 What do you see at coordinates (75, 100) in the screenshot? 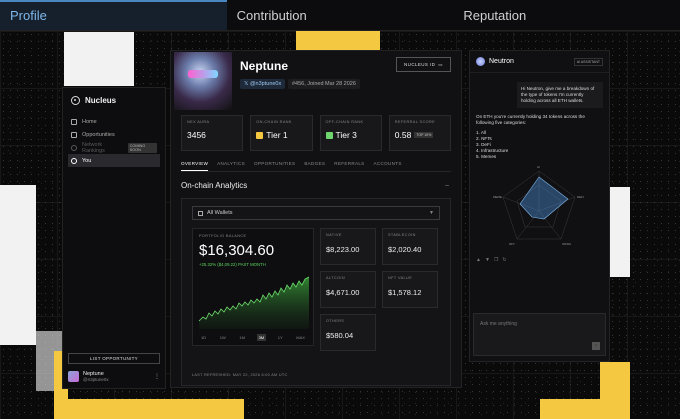
I see `nucleus-logo-icon` at bounding box center [75, 100].